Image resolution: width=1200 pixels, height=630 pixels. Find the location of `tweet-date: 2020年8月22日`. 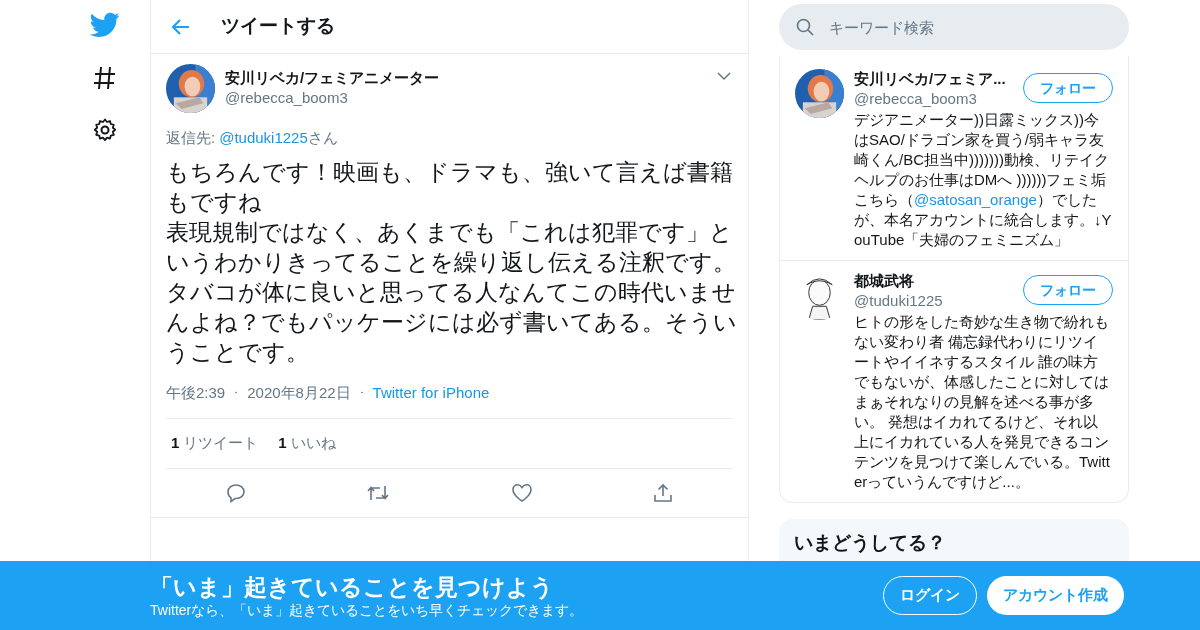

tweet-date: 2020年8月22日 is located at coordinates (299, 392).